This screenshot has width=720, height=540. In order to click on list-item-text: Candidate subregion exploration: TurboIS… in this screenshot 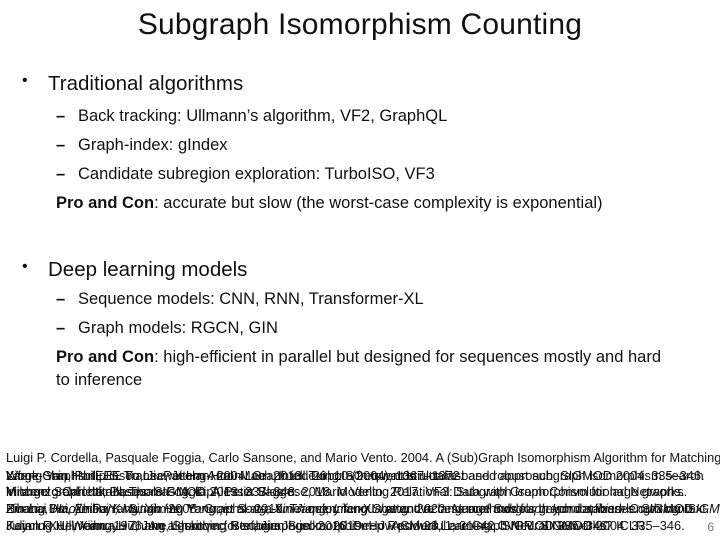, I will do `click(256, 174)`.